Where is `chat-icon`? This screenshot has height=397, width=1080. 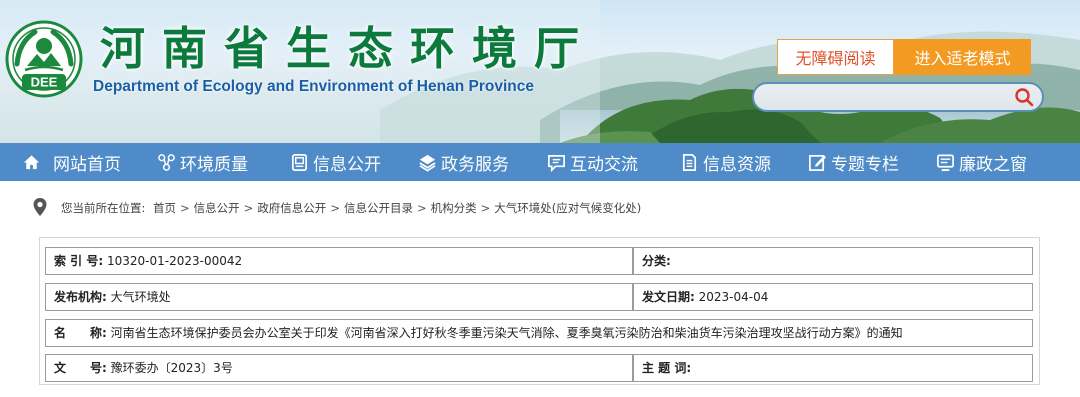
chat-icon is located at coordinates (556, 163).